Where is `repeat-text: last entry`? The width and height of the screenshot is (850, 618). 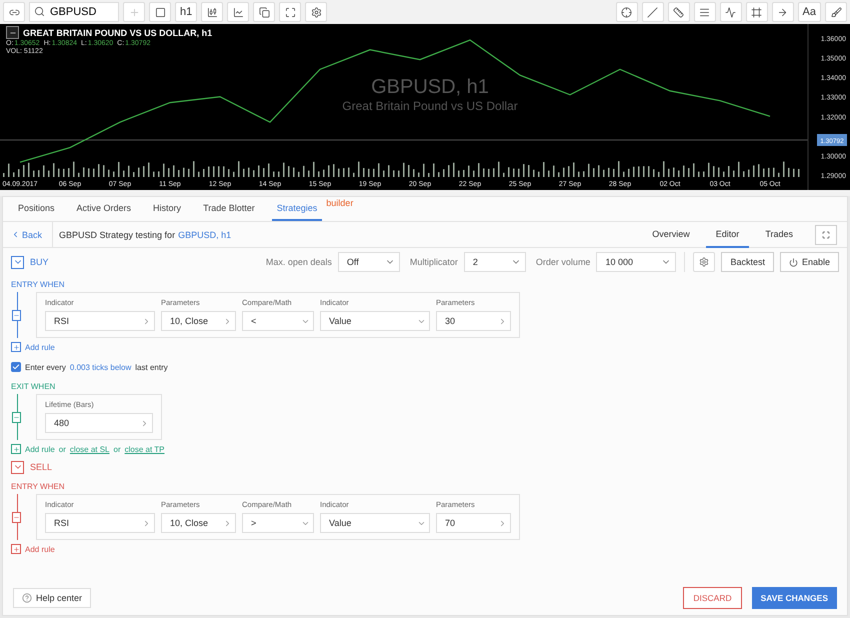
repeat-text: last entry is located at coordinates (151, 367).